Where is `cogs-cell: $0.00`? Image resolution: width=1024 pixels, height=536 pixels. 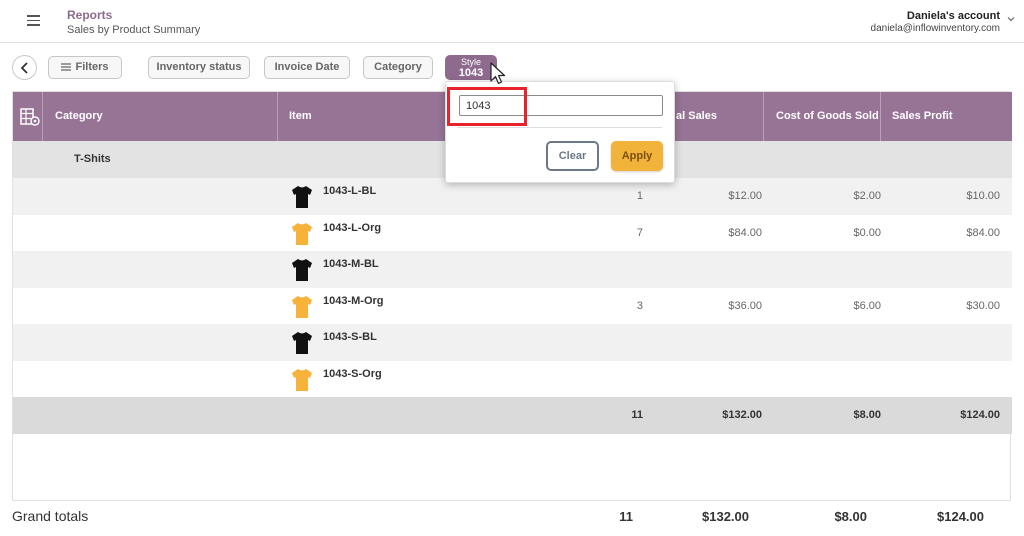
cogs-cell: $0.00 is located at coordinates (867, 233).